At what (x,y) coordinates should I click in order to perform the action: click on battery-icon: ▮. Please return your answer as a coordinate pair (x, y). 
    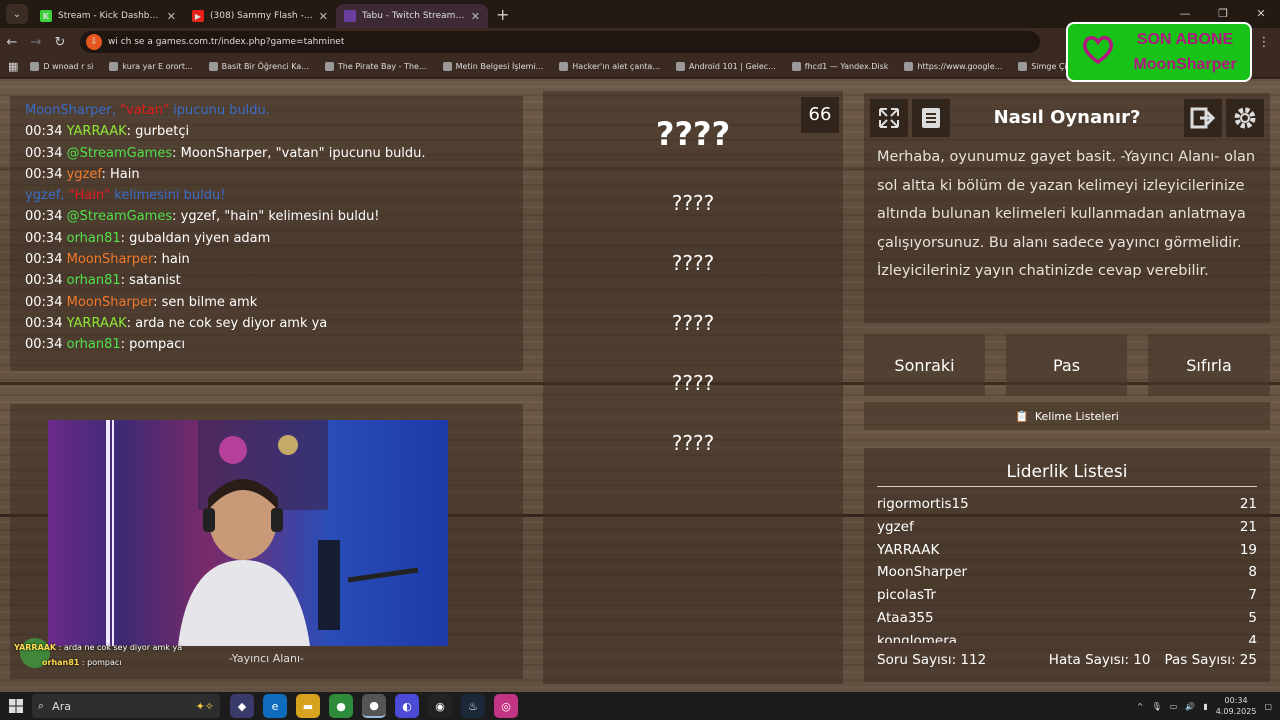
    Looking at the image, I should click on (1205, 706).